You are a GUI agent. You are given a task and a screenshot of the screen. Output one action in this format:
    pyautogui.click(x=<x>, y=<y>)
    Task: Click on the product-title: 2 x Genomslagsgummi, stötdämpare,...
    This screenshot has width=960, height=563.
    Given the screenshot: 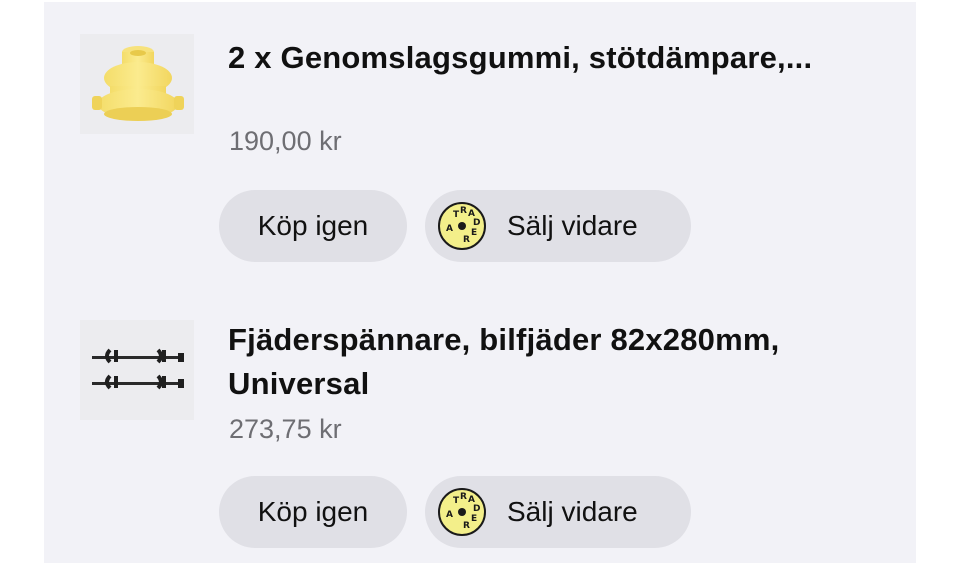 What is the action you would take?
    pyautogui.click(x=558, y=58)
    